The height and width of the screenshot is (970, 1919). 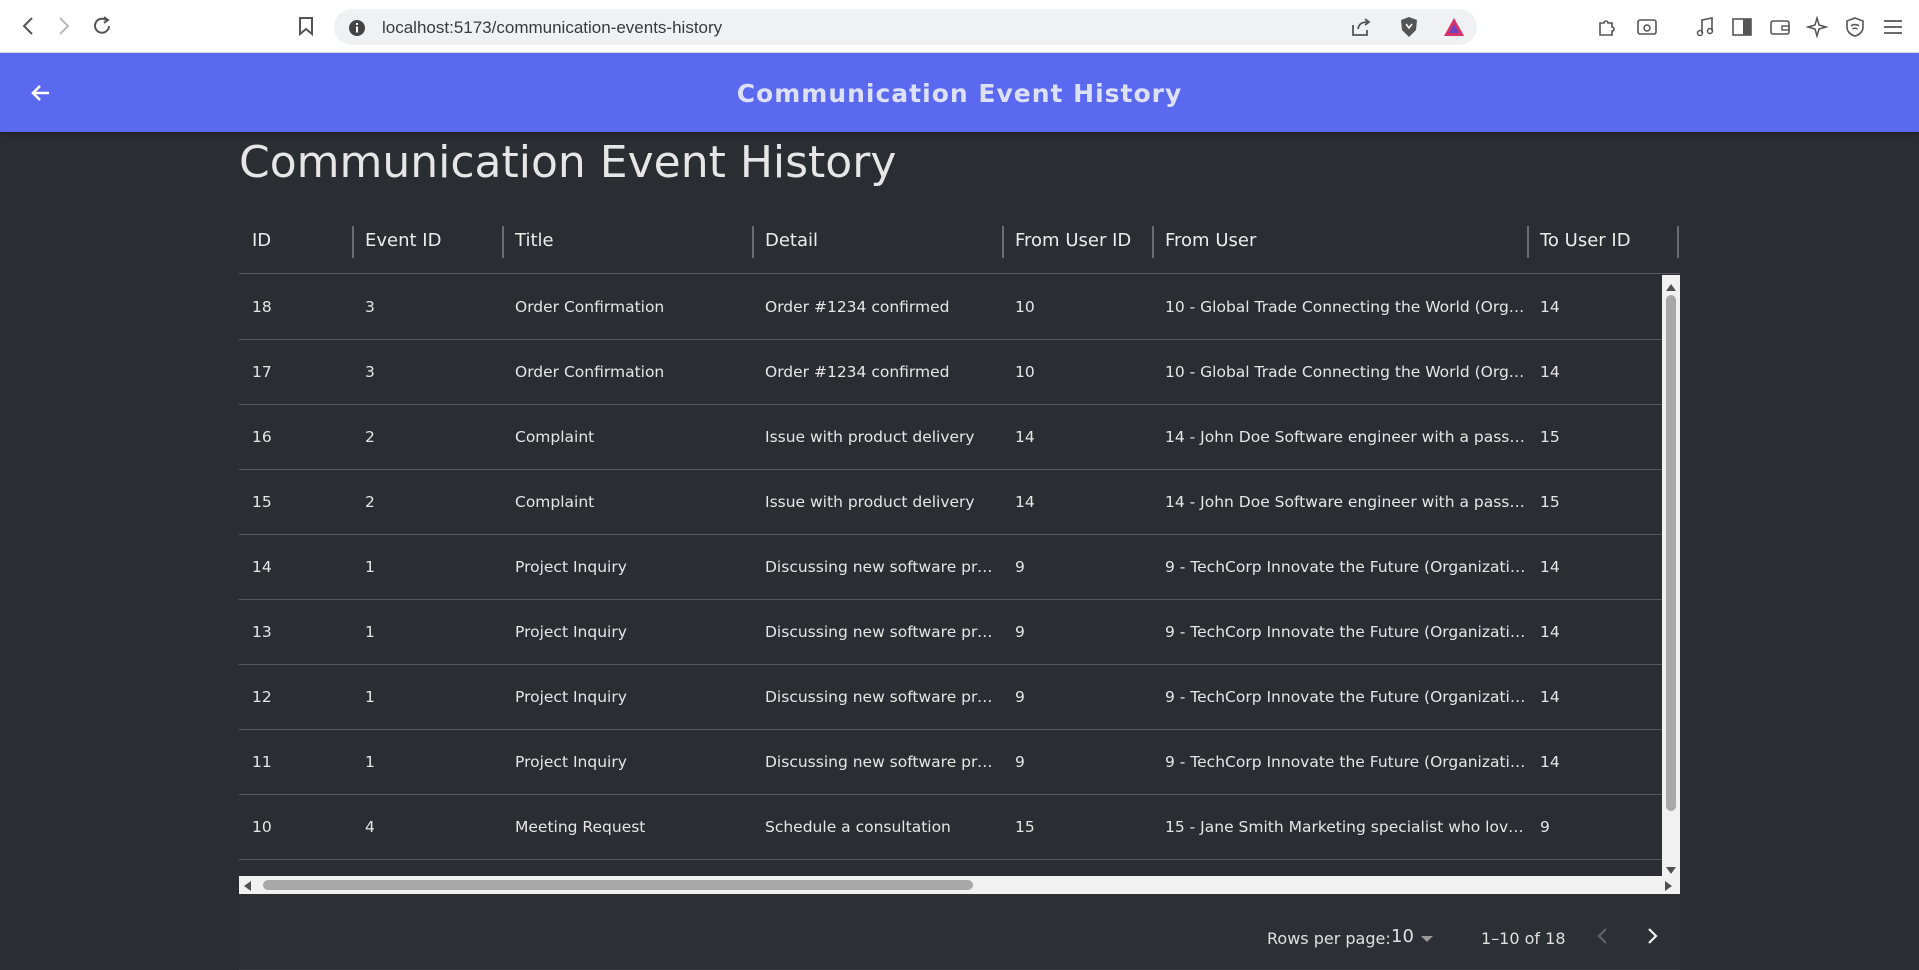 I want to click on media-icon, so click(x=1705, y=27).